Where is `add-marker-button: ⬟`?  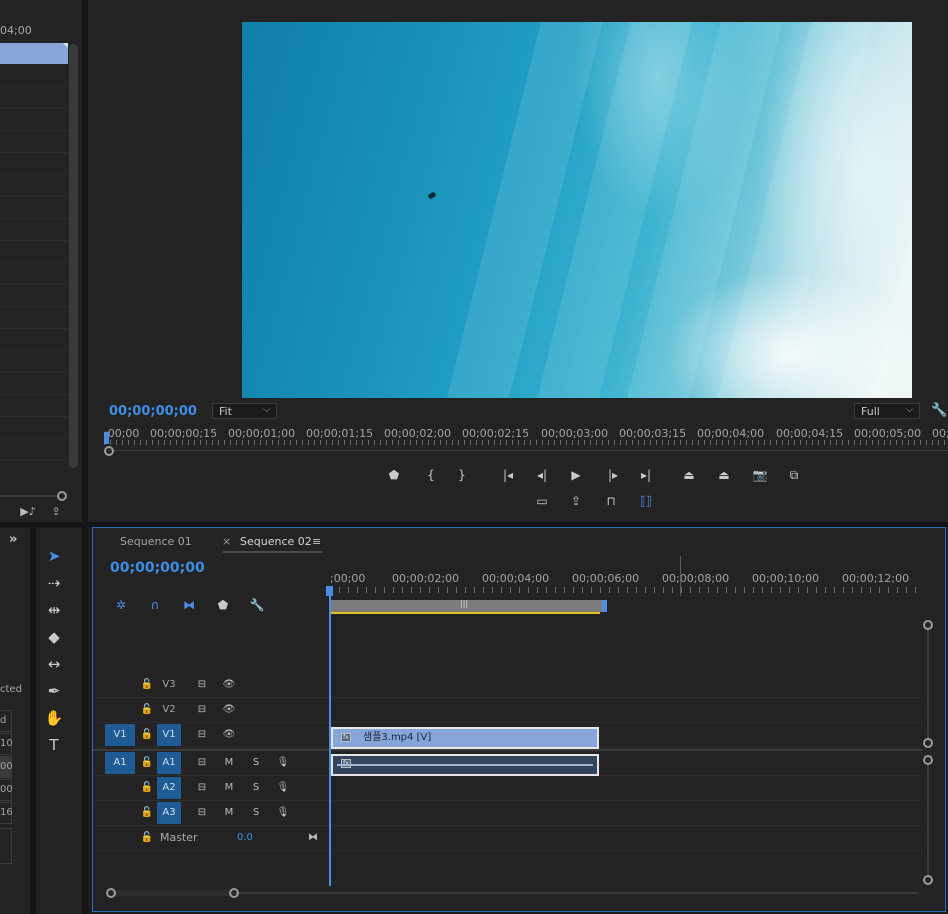
add-marker-button: ⬟ is located at coordinates (394, 475).